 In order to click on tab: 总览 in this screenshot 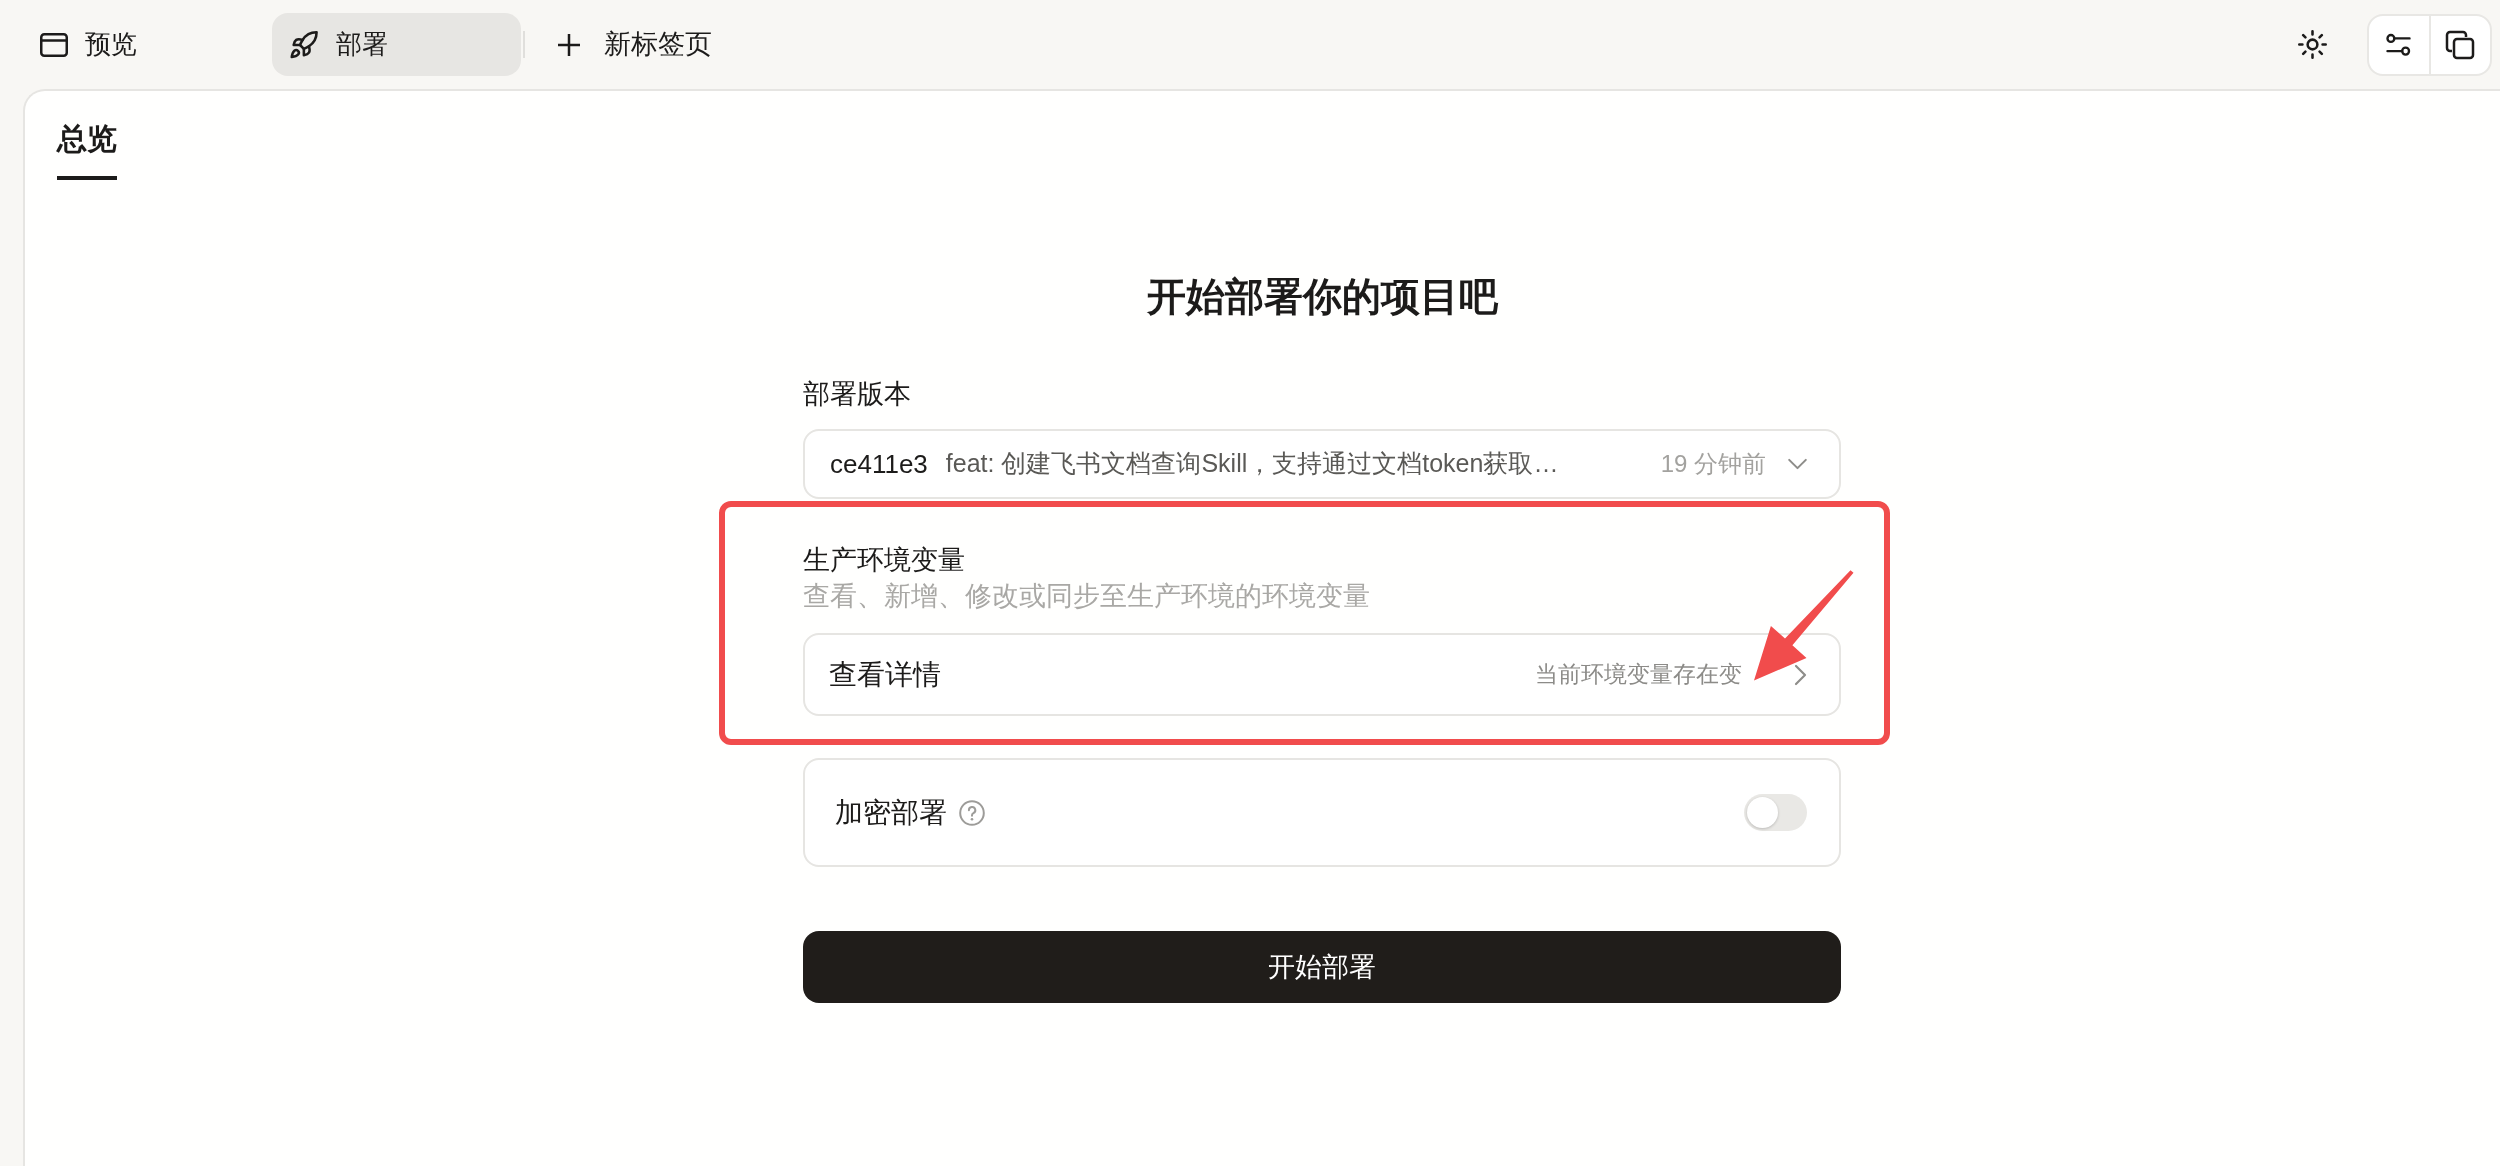, I will do `click(87, 150)`.